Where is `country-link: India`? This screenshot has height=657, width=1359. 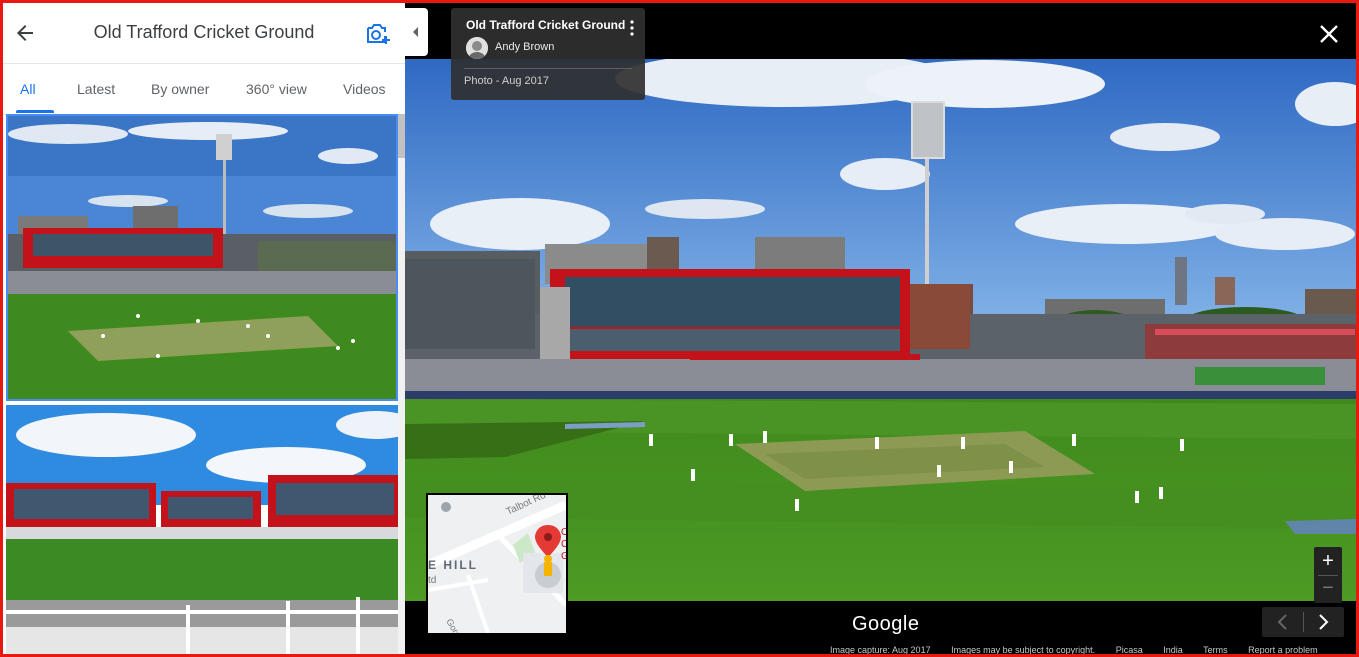 country-link: India is located at coordinates (1173, 650).